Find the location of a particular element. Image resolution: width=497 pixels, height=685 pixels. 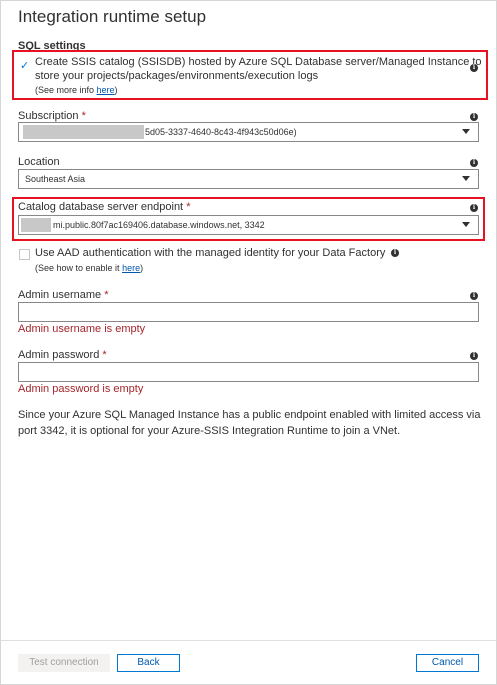

admin-password-label: Admin password * is located at coordinates (62, 355).